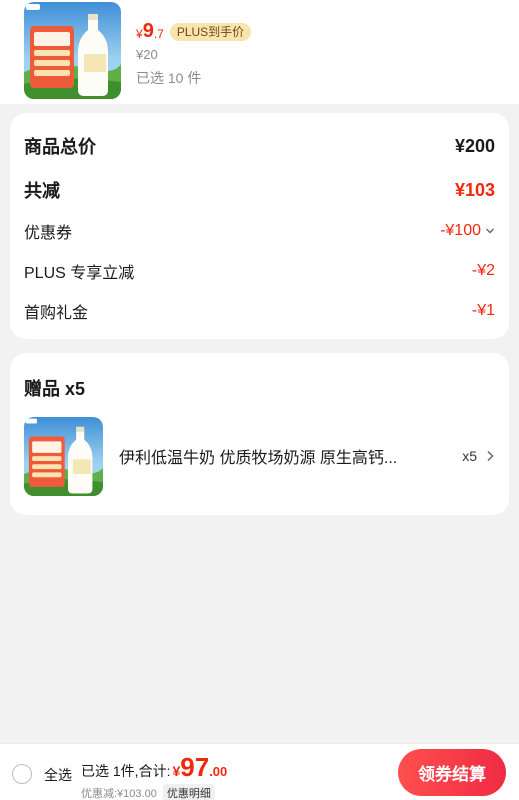 This screenshot has height=800, width=519. Describe the element at coordinates (478, 456) in the screenshot. I see `gift-quantity-group: x5` at that location.